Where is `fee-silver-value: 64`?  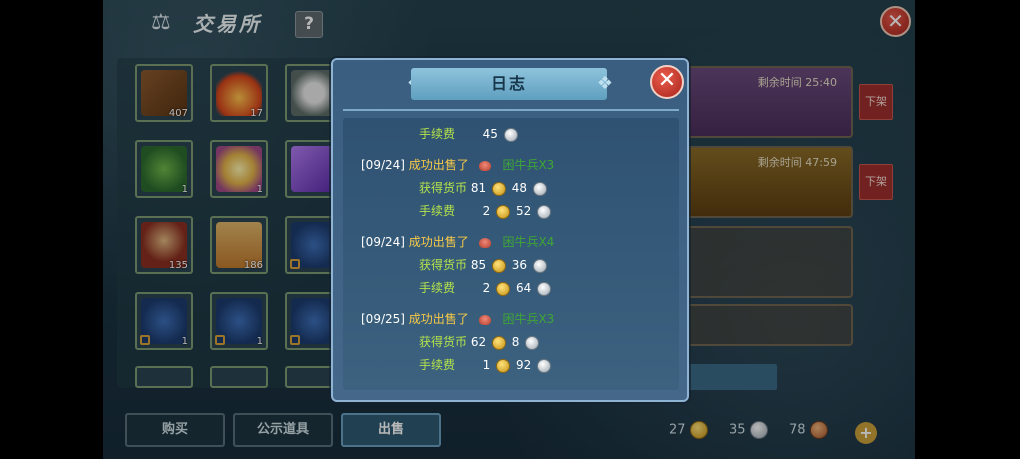
fee-silver-value: 64 is located at coordinates (523, 288).